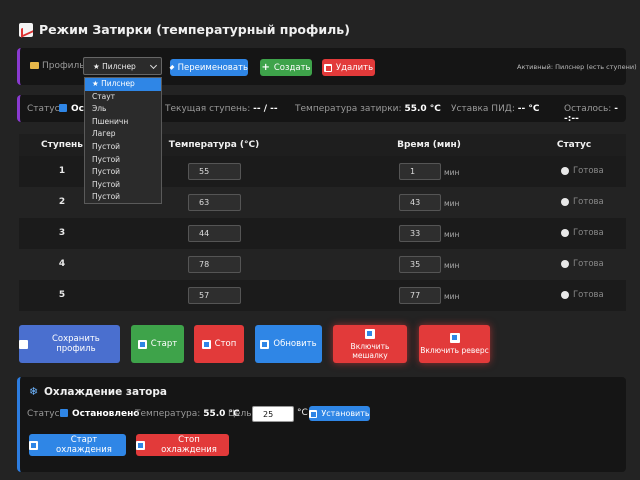 This screenshot has height=480, width=640. I want to click on refresh-icon, so click(265, 344).